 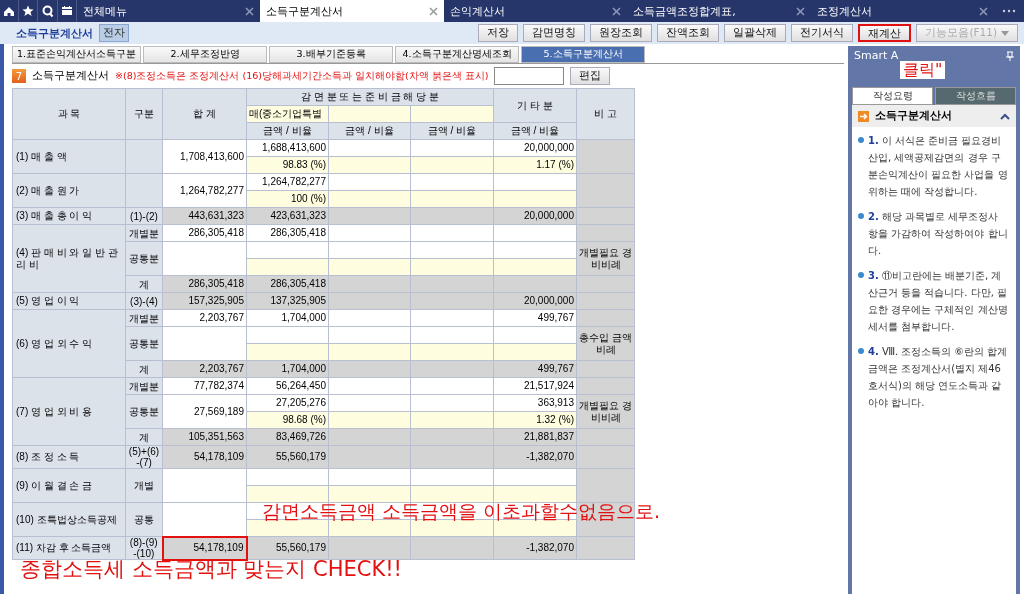 I want to click on guide-text: 3. ⑪비고란에는 배분기준, 계산근거 등을 적습니다. 다만, 필요한 경우에는 구체적인 계산명세서를 첨부합니다., so click(x=938, y=301).